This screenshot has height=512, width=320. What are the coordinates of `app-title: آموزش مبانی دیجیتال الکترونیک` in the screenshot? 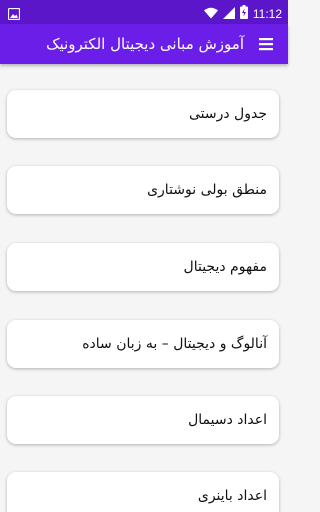 It's located at (145, 44).